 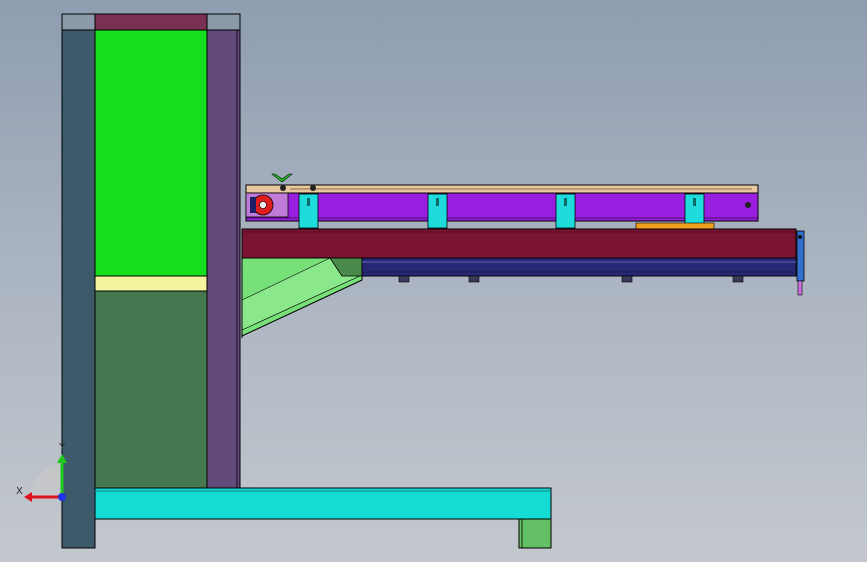 I want to click on arm-end-bolt, so click(x=748, y=205).